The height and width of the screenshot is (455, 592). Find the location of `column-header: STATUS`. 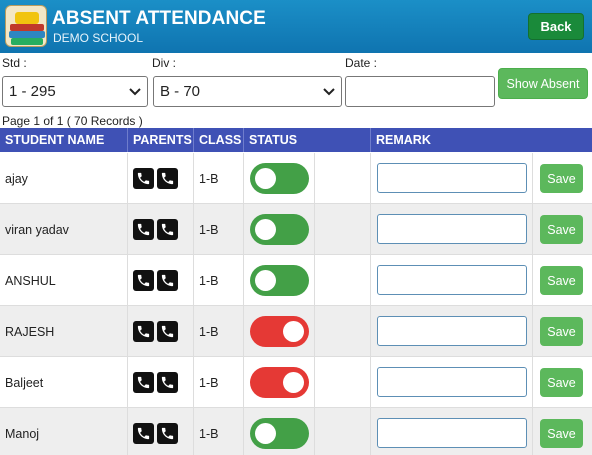

column-header: STATUS is located at coordinates (307, 140).